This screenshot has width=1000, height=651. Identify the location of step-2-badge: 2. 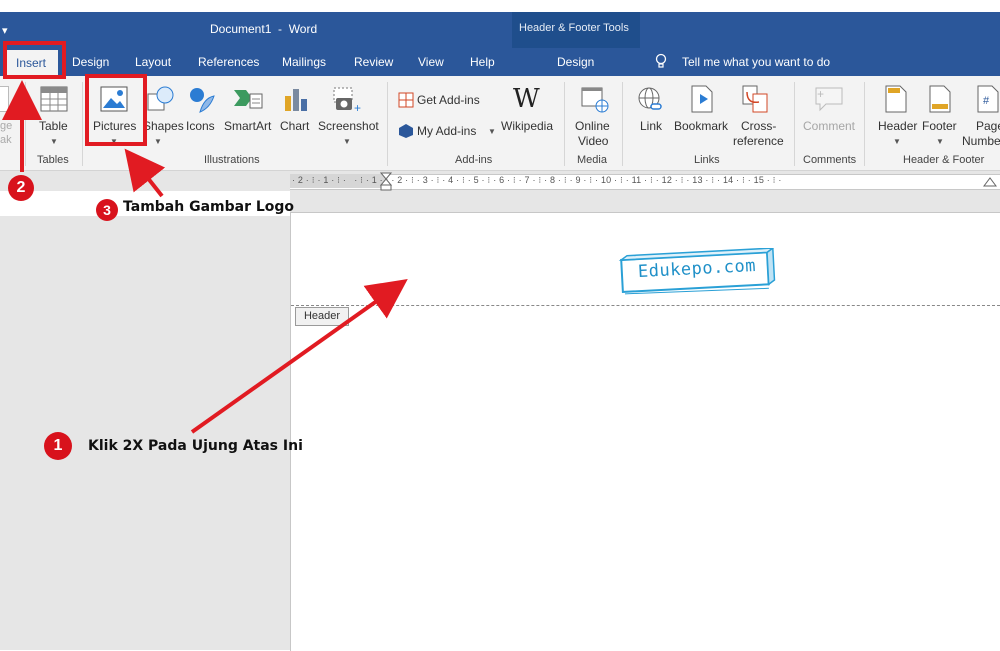
(21, 188).